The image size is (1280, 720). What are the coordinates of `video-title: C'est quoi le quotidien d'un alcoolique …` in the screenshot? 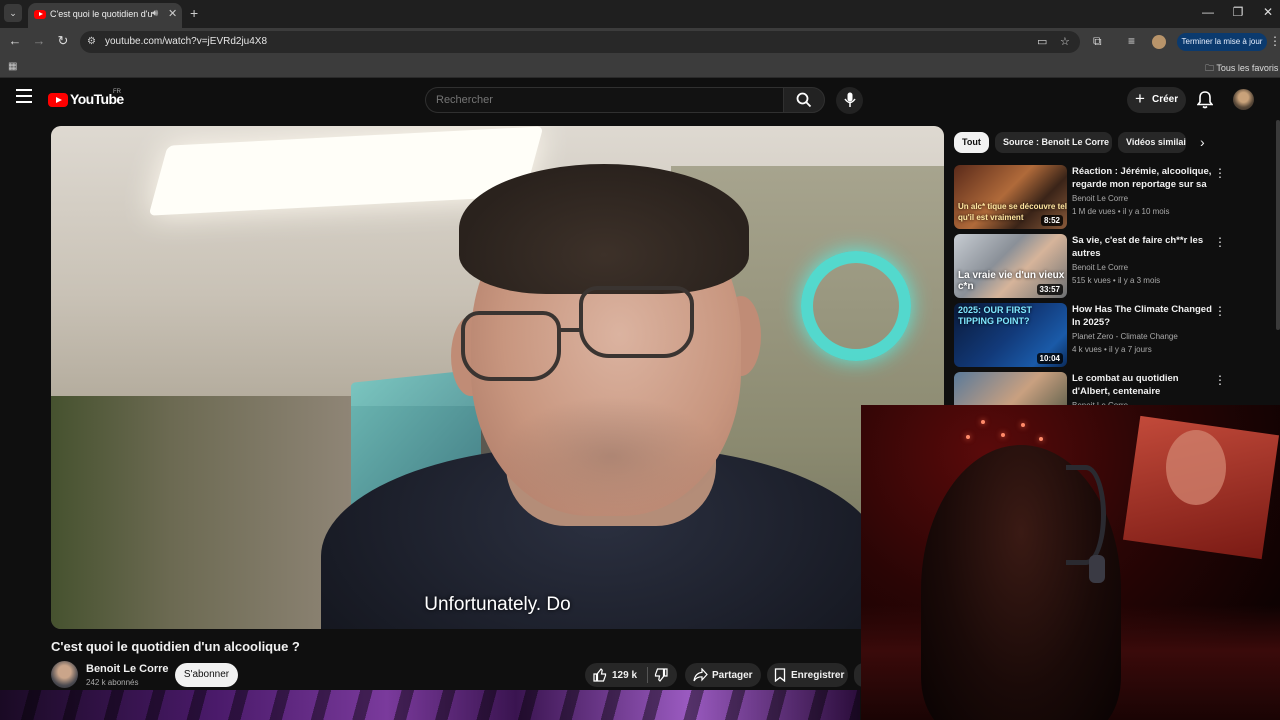 It's located at (175, 646).